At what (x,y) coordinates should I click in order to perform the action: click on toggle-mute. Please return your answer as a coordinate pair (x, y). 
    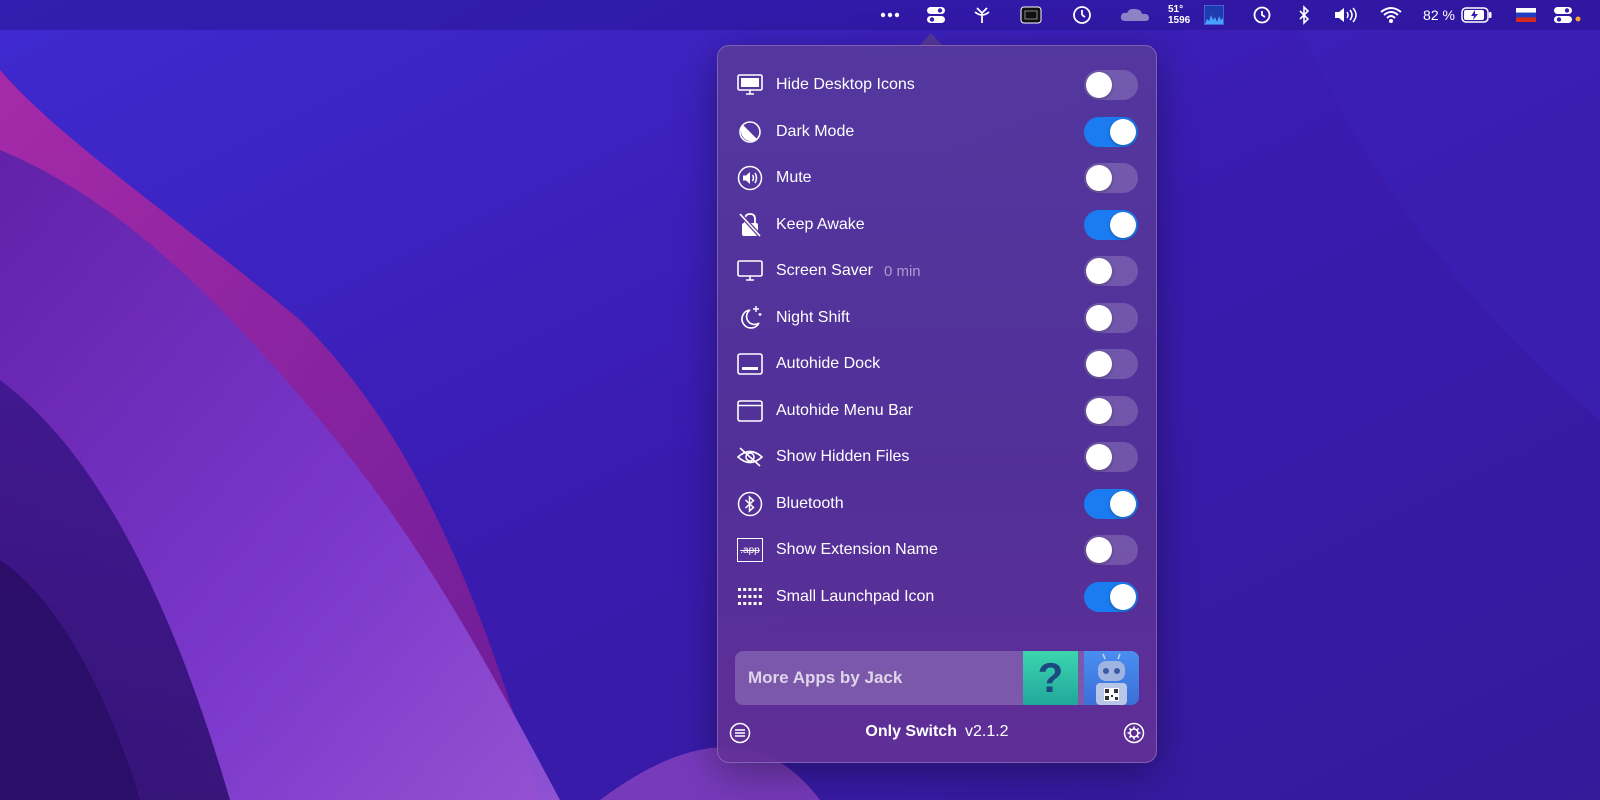
    Looking at the image, I should click on (1111, 178).